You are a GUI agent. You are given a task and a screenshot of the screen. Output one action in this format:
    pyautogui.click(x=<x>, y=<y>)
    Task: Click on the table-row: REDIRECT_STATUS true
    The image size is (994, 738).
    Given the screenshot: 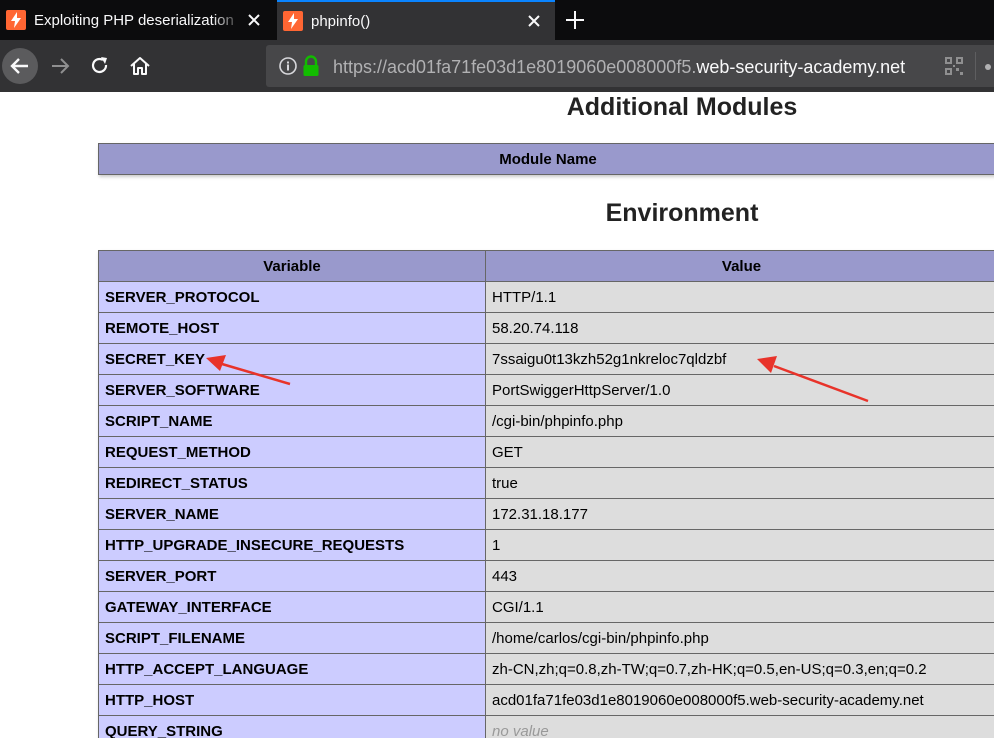 What is the action you would take?
    pyautogui.click(x=546, y=483)
    